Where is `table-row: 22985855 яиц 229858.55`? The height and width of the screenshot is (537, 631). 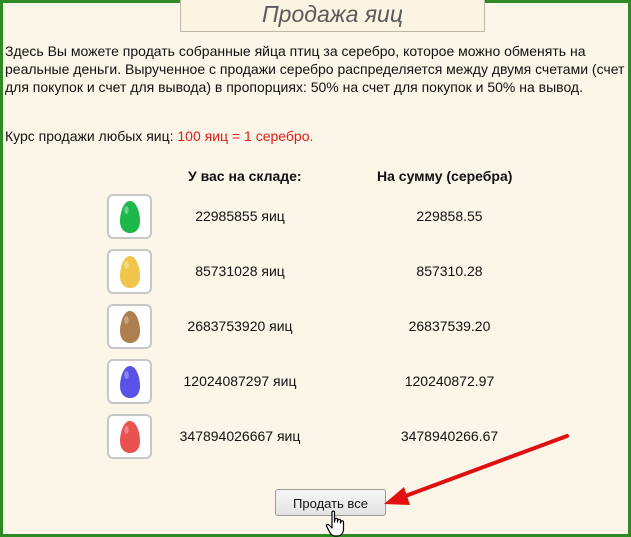 table-row: 22985855 яиц 229858.55 is located at coordinates (315, 217).